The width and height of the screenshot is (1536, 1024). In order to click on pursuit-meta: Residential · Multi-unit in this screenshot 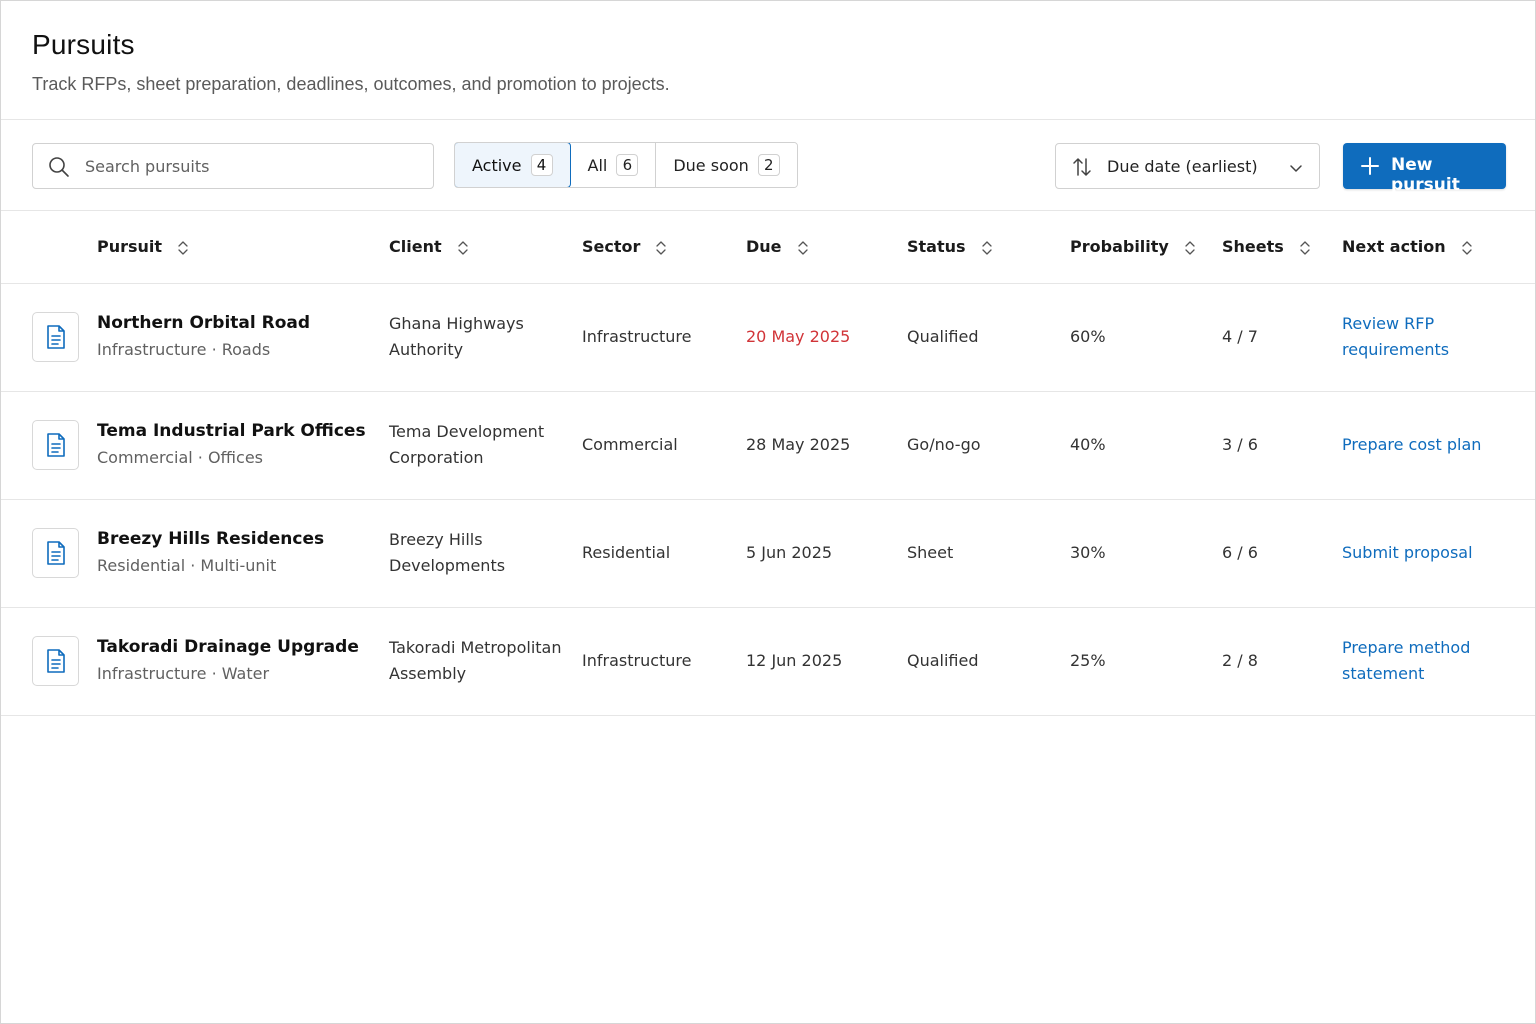, I will do `click(187, 565)`.